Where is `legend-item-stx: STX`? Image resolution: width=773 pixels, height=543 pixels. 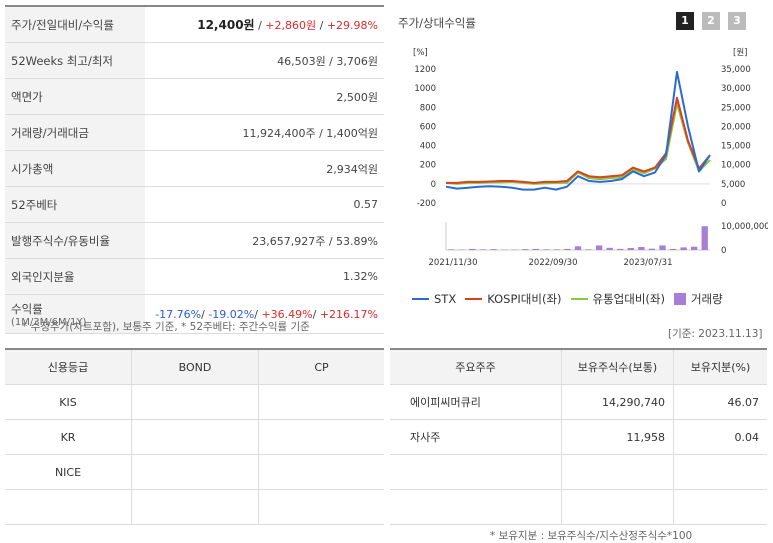 legend-item-stx: STX is located at coordinates (434, 299).